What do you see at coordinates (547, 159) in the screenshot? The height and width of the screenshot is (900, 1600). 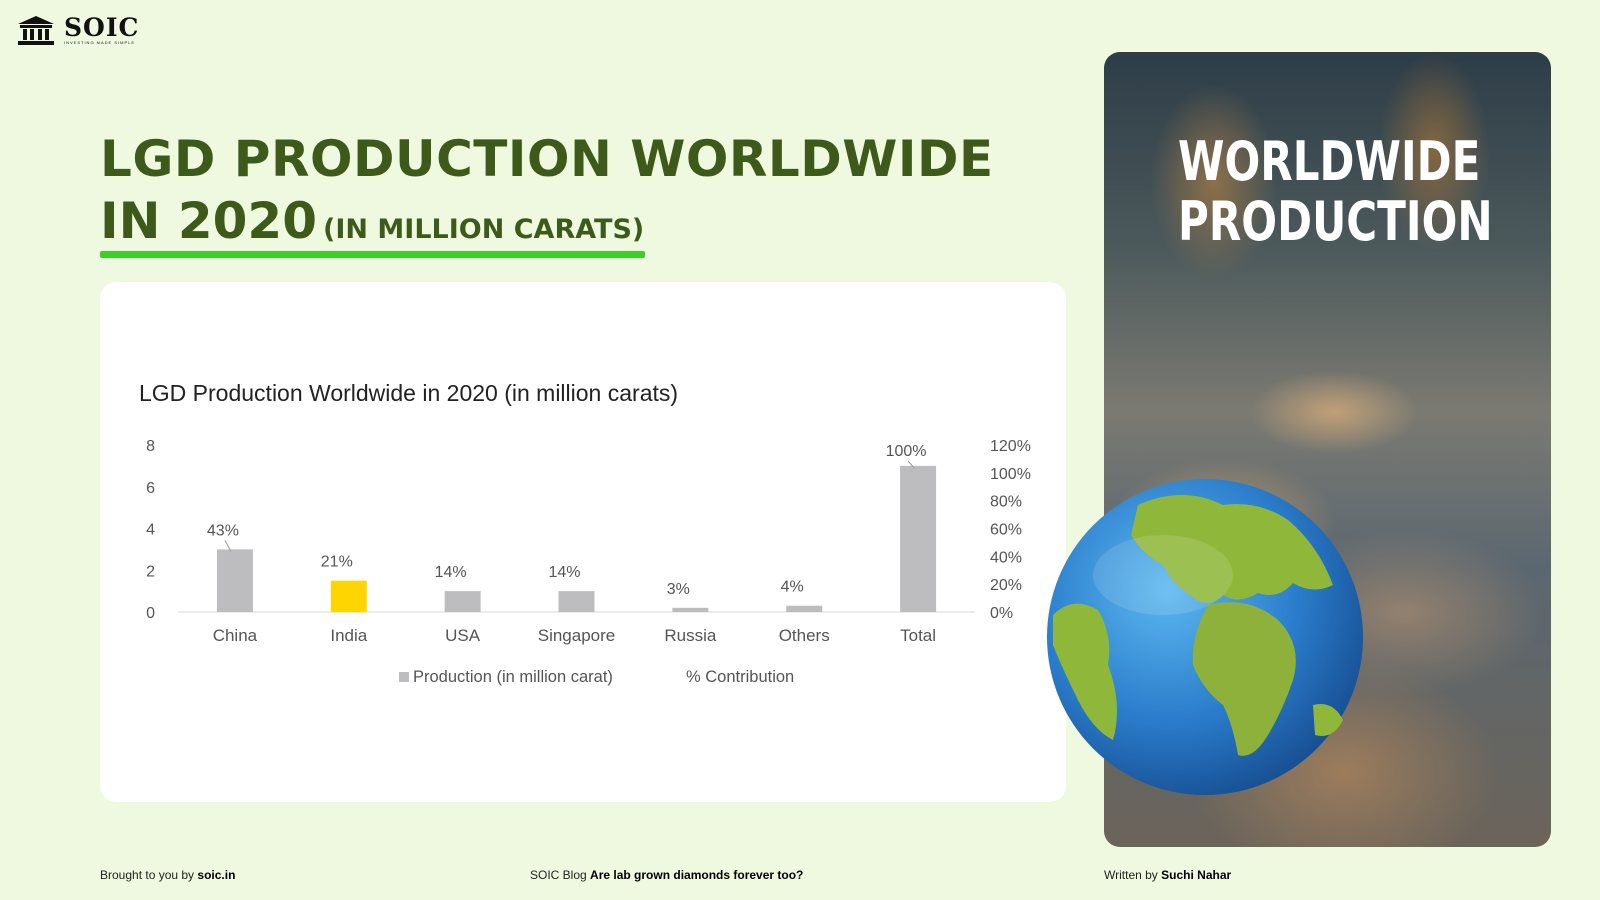 I see `page-title-line1: LGD PRODUCTION WORLDWIDE` at bounding box center [547, 159].